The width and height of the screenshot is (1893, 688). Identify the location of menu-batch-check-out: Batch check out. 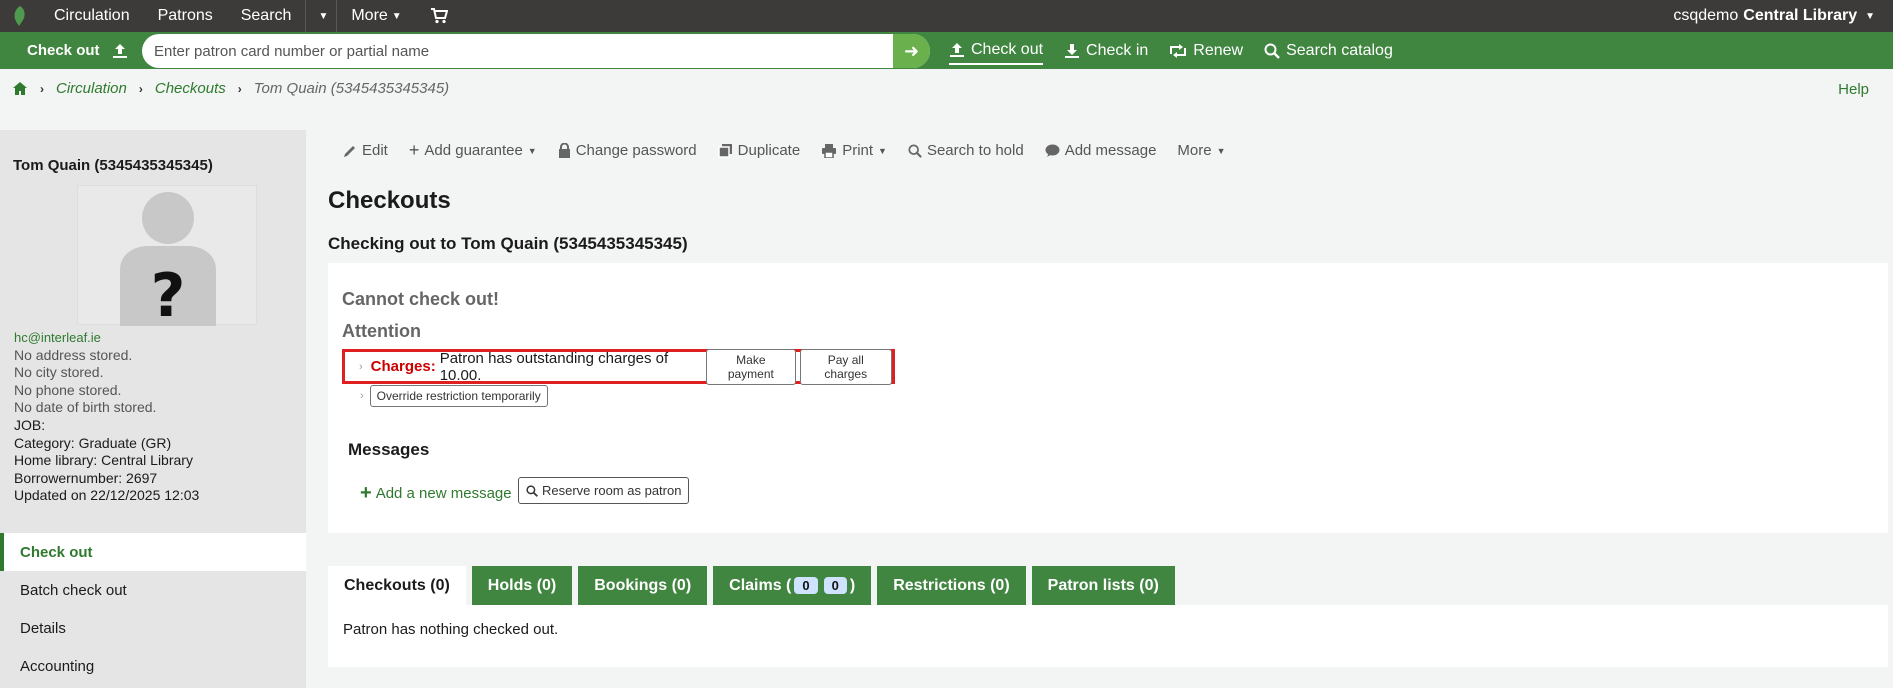
(153, 590).